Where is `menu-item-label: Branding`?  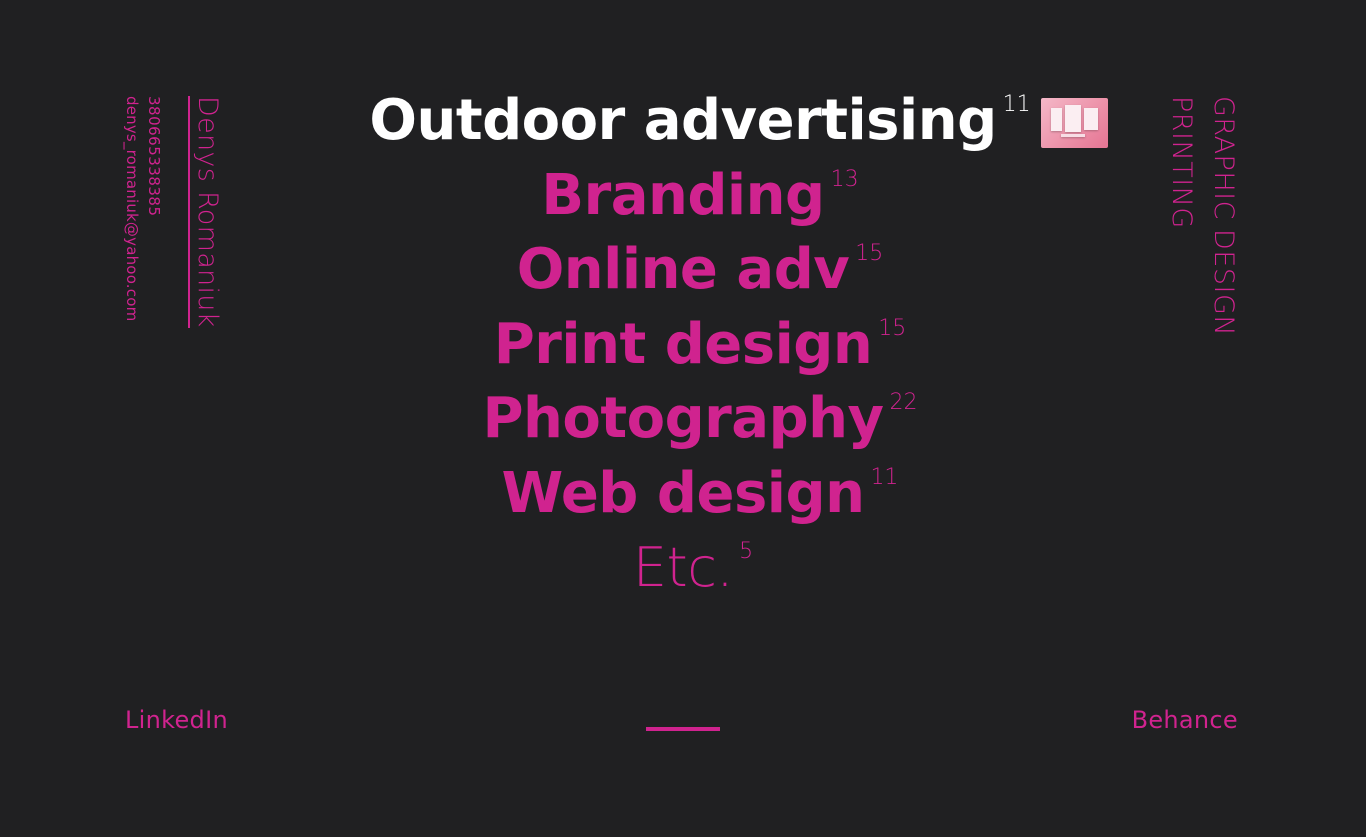
menu-item-label: Branding is located at coordinates (683, 195).